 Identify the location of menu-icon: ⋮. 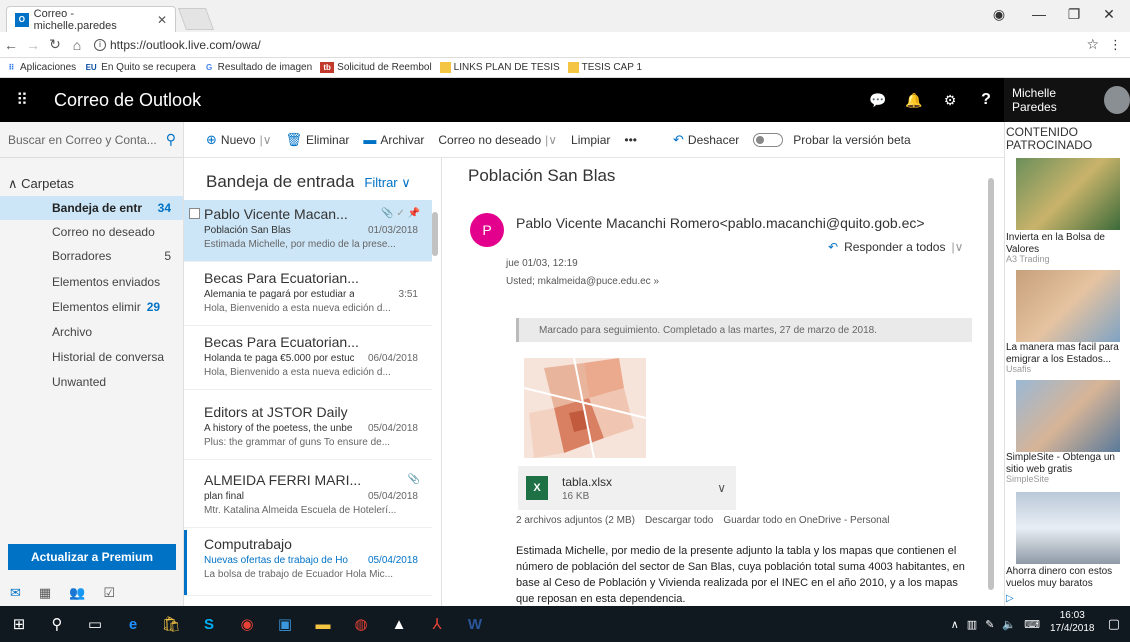
(1115, 45).